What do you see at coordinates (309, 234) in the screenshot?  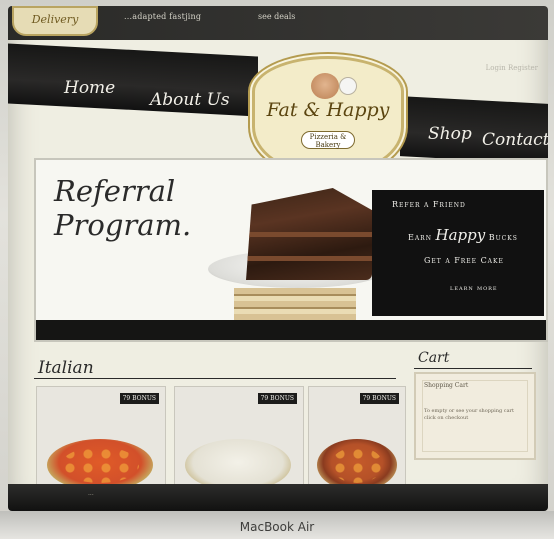 I see `chocolate-cake-image` at bounding box center [309, 234].